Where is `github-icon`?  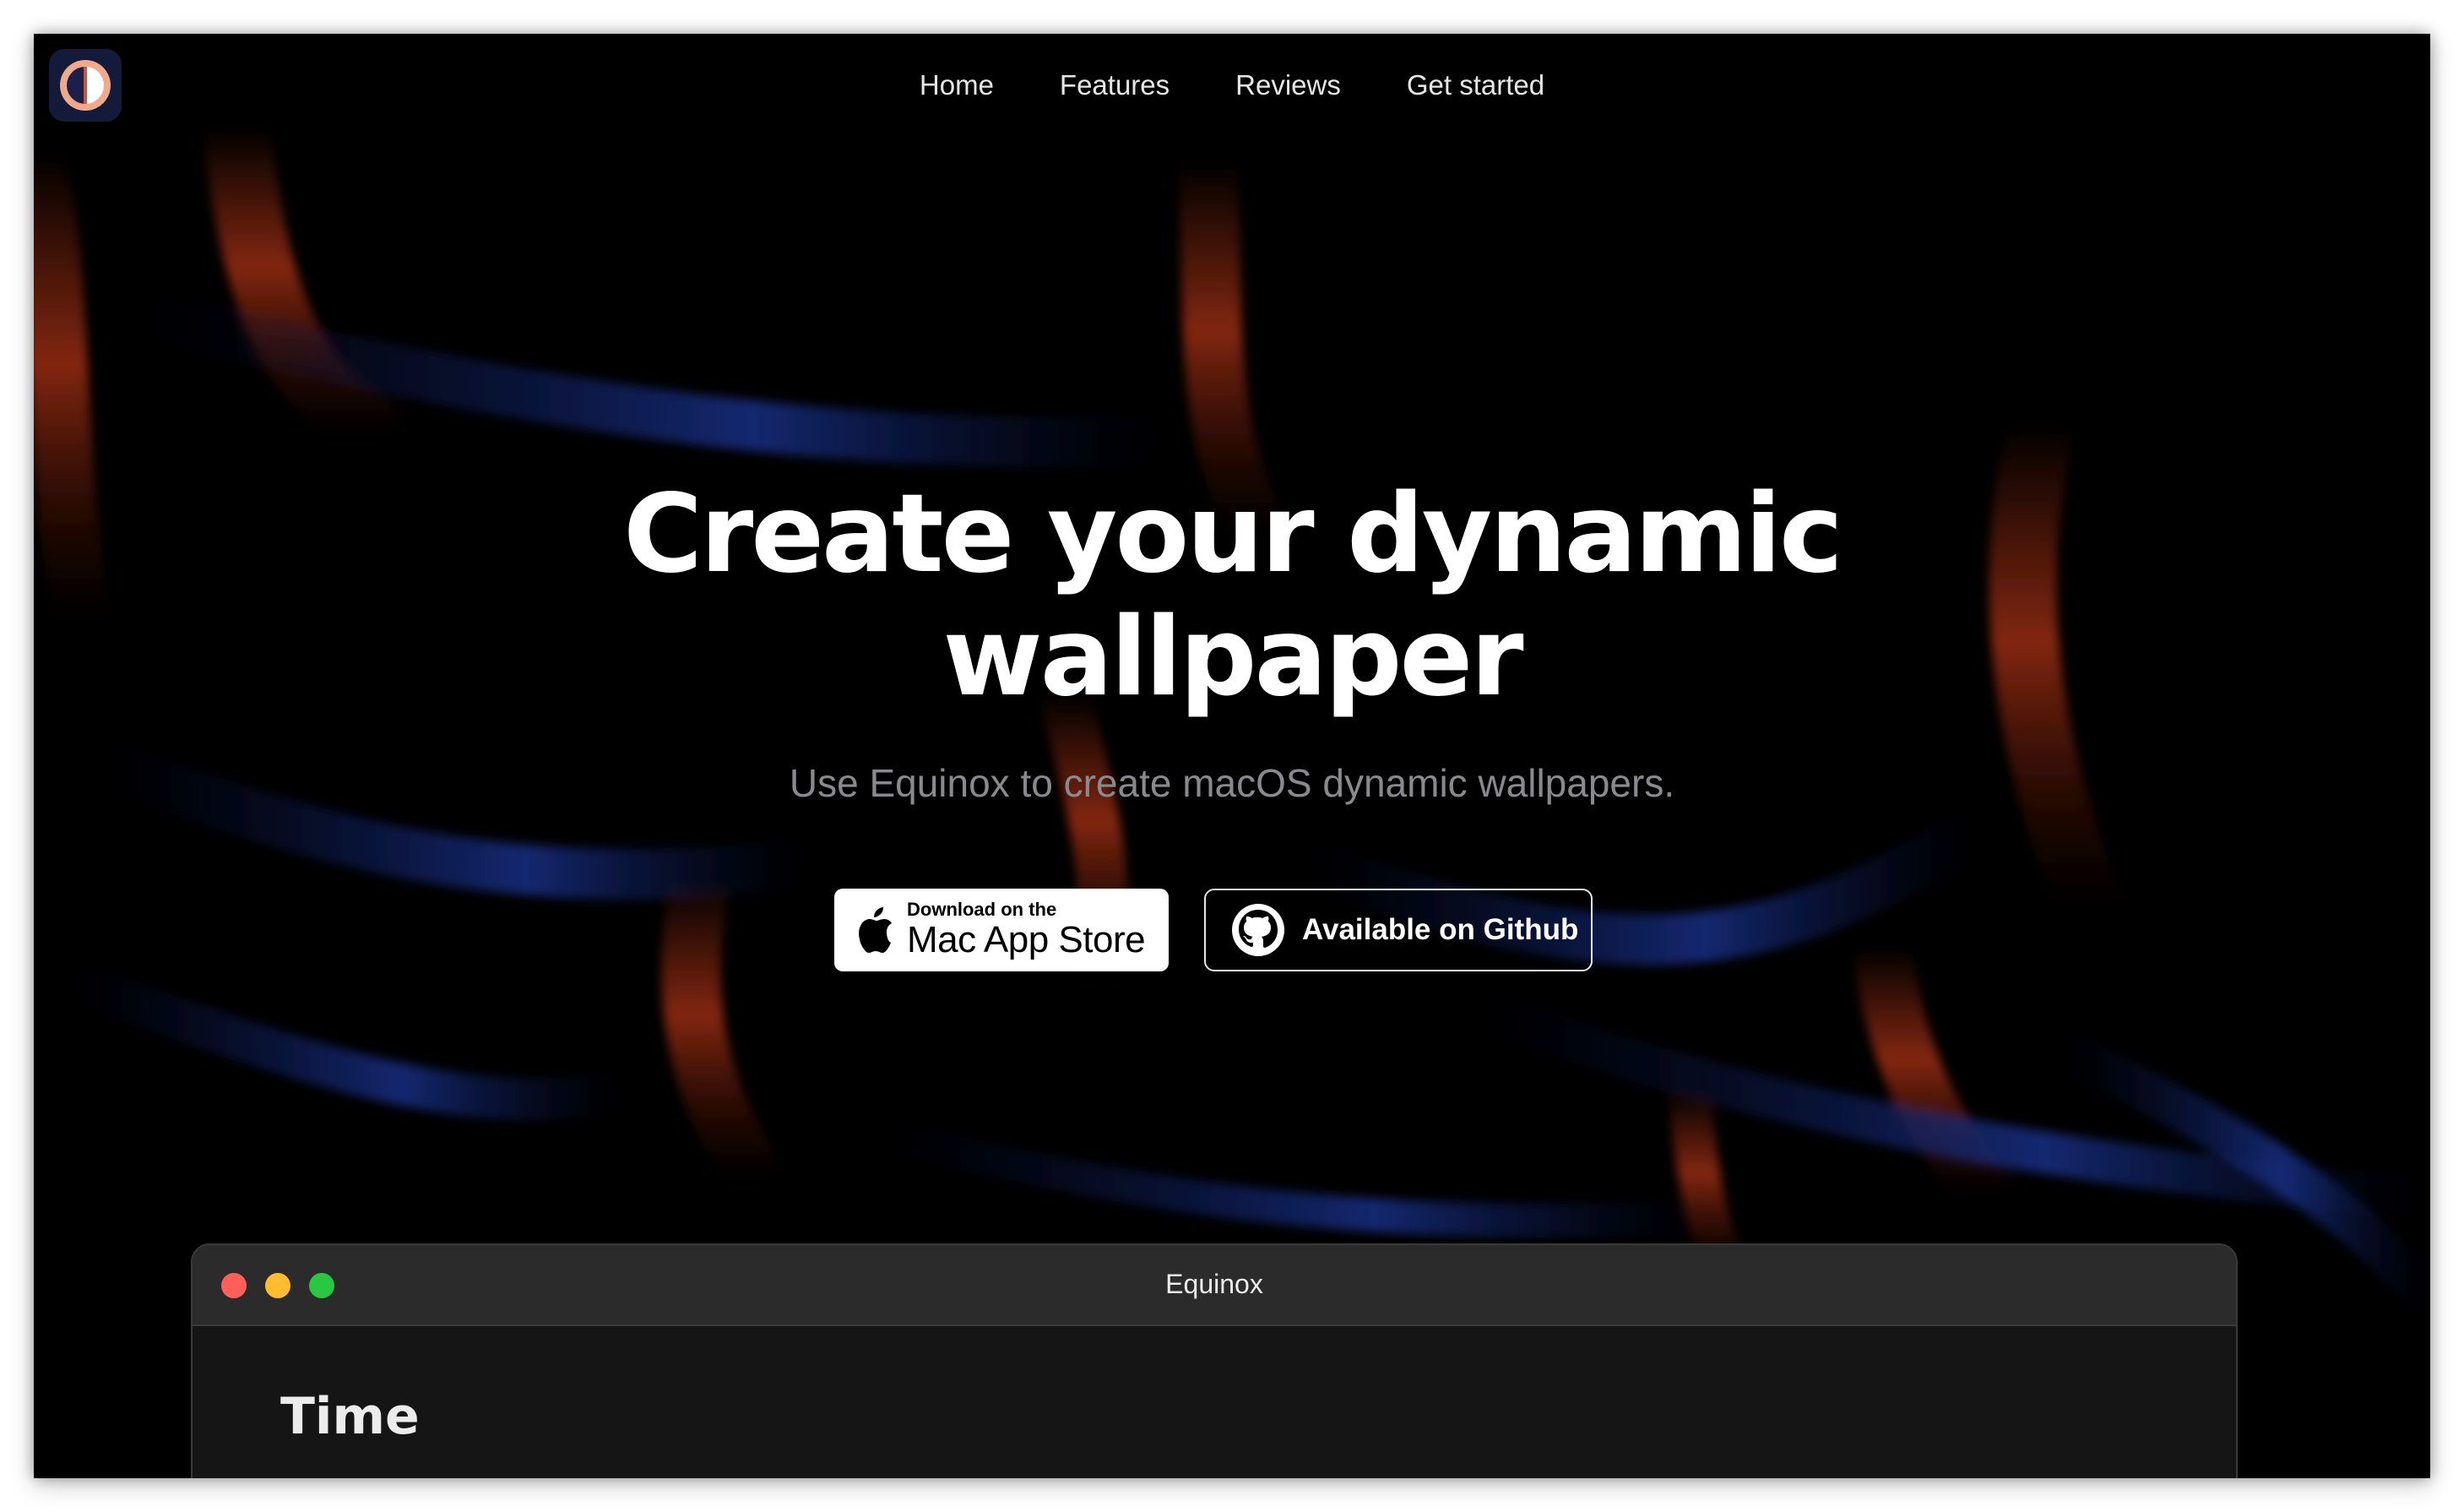
github-icon is located at coordinates (1258, 930).